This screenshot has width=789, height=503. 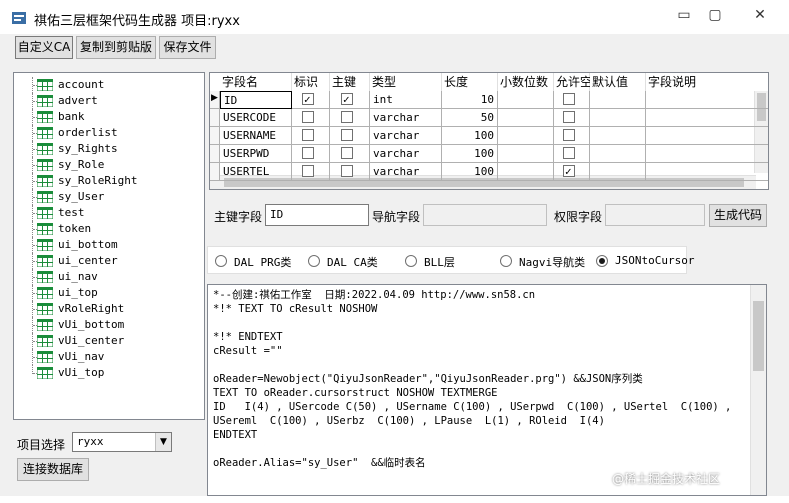 I want to click on connect-db-button: 连接数据库, so click(x=53, y=469).